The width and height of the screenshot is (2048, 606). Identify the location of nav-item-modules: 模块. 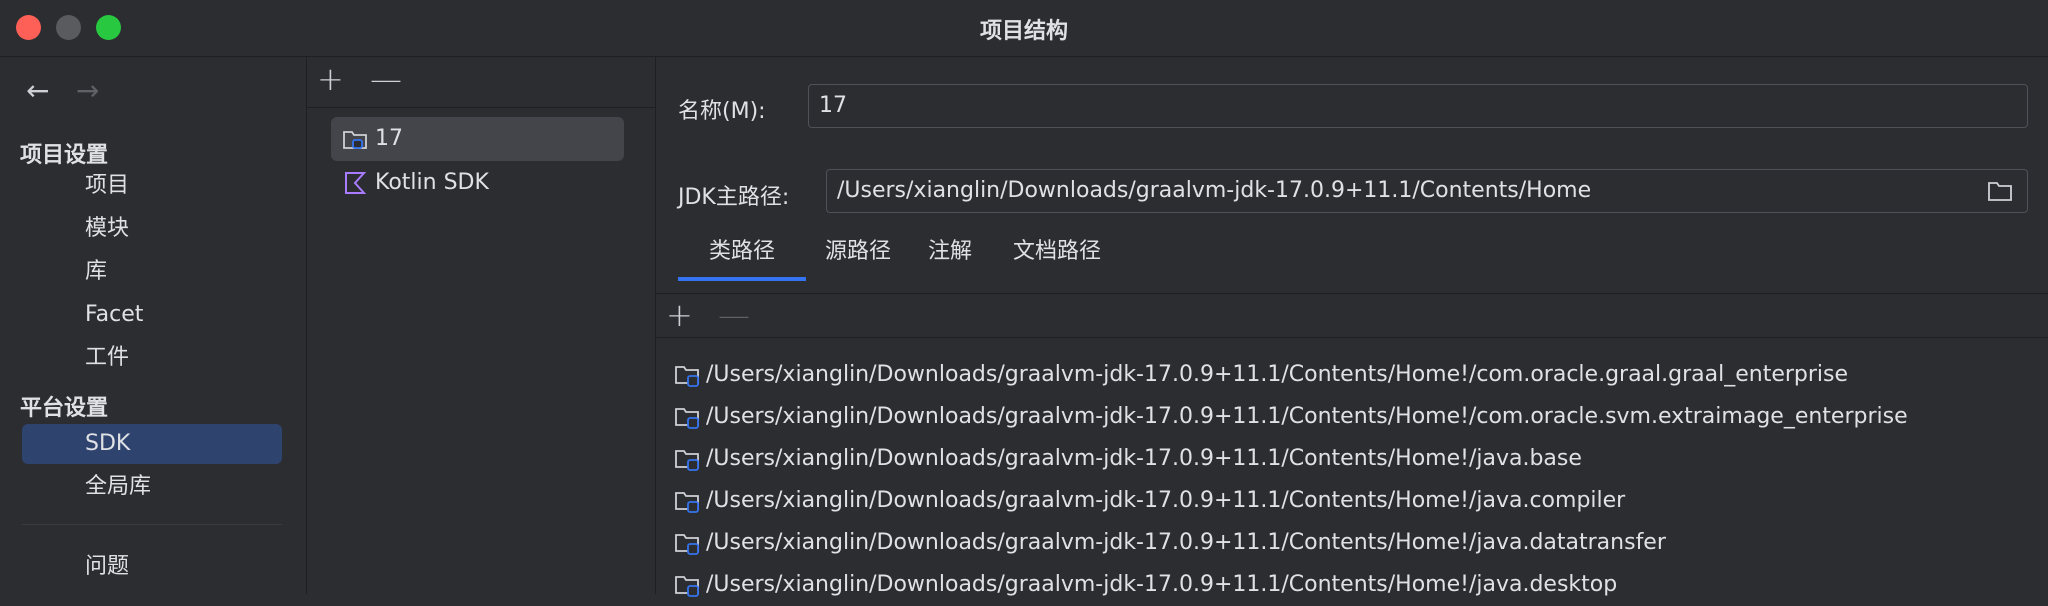
(152, 229).